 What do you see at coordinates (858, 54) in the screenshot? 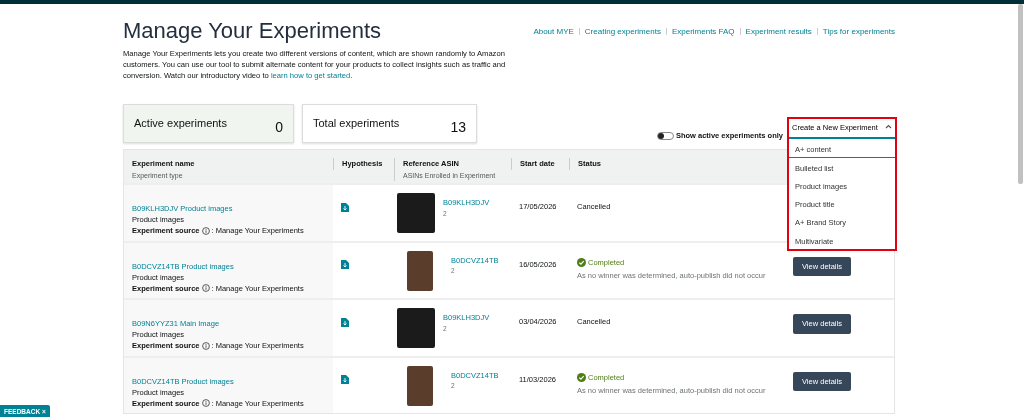
I see `help-link: Tips for experiments` at bounding box center [858, 54].